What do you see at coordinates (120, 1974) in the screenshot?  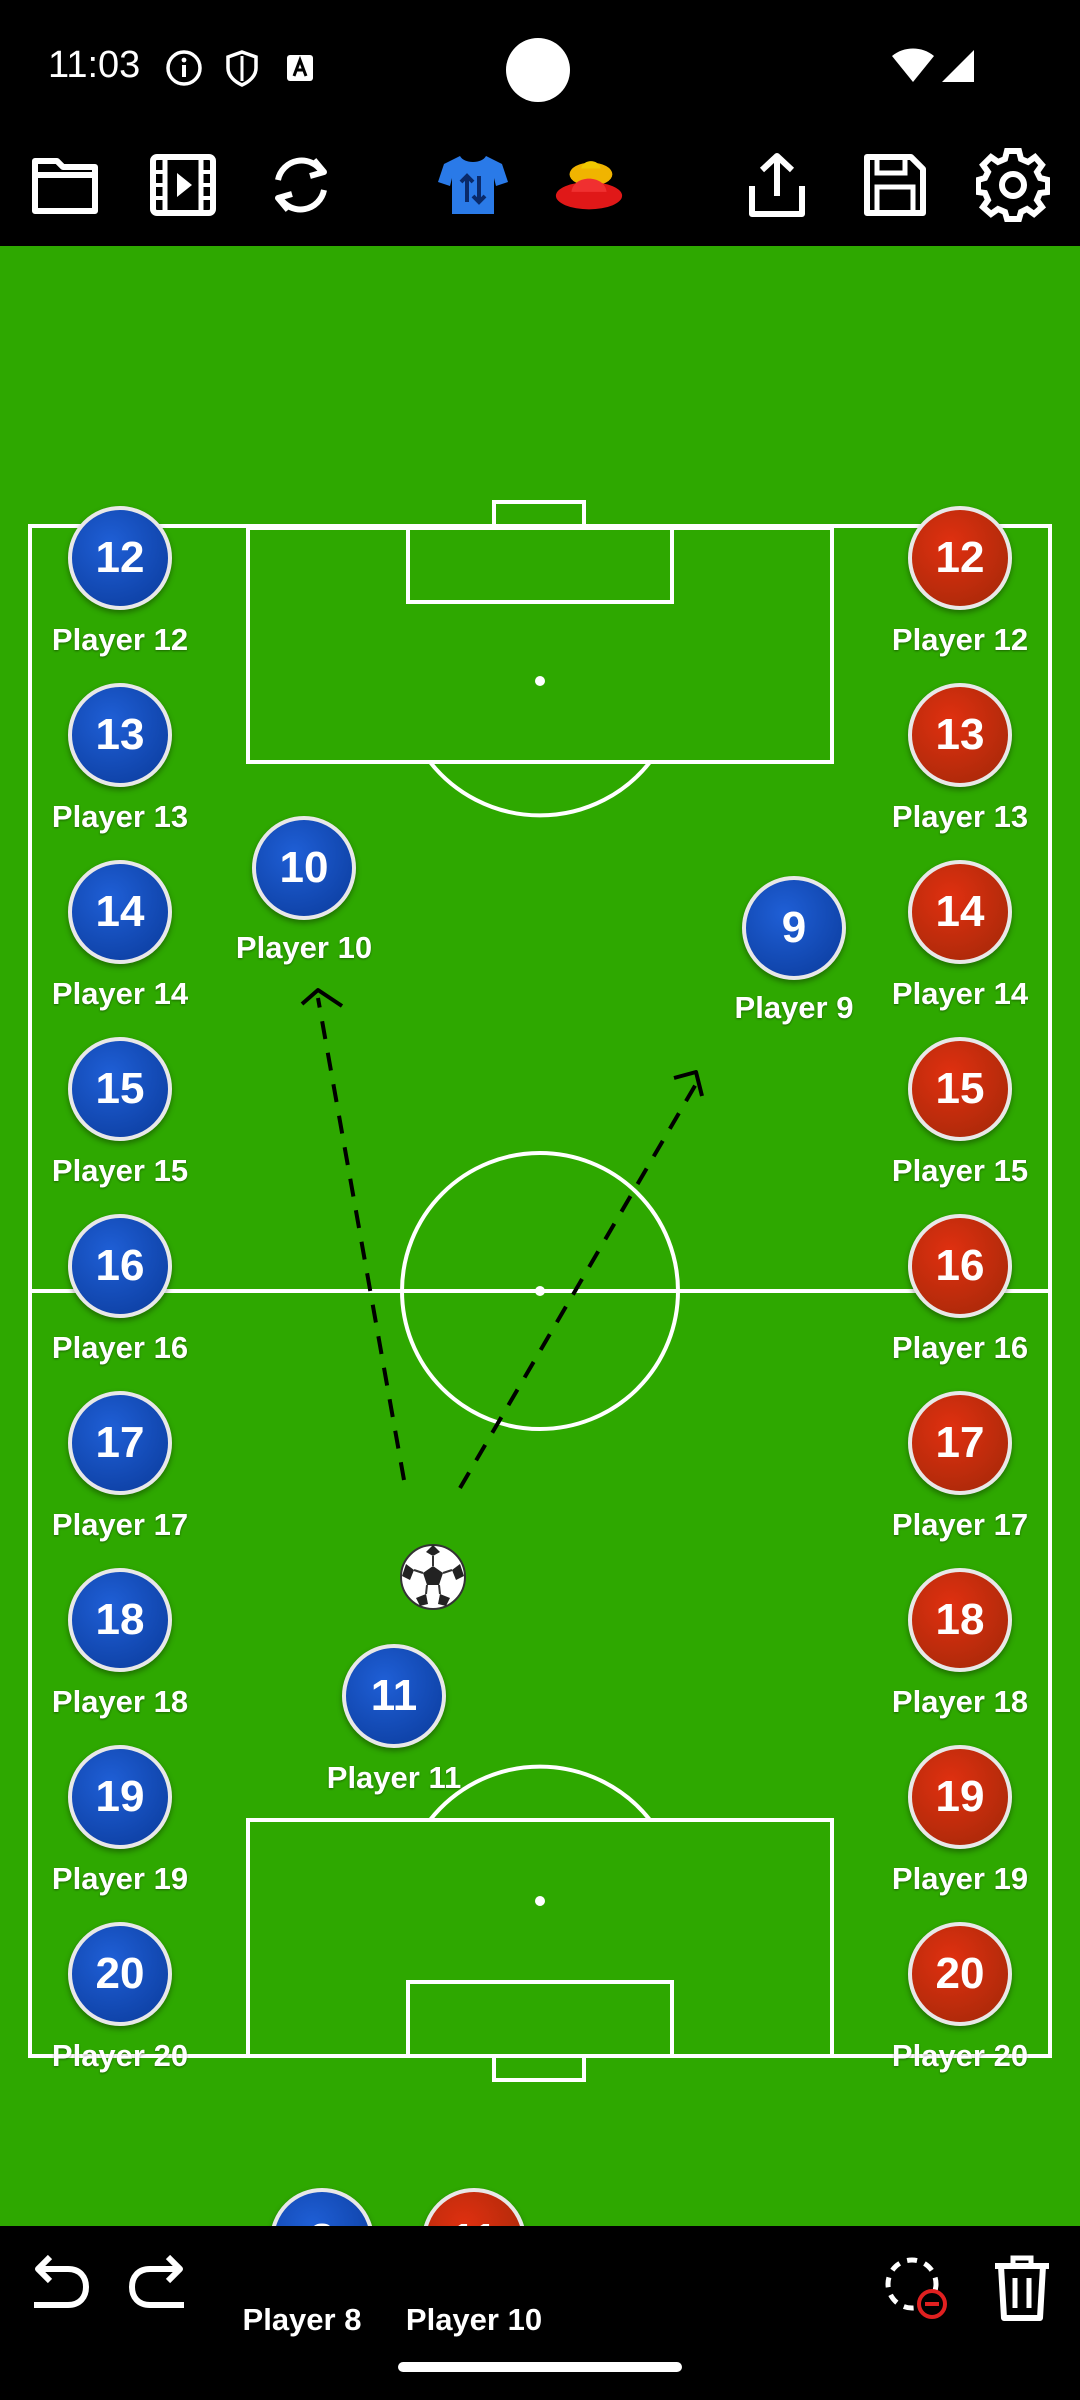 I see `blue-player-token: 20` at bounding box center [120, 1974].